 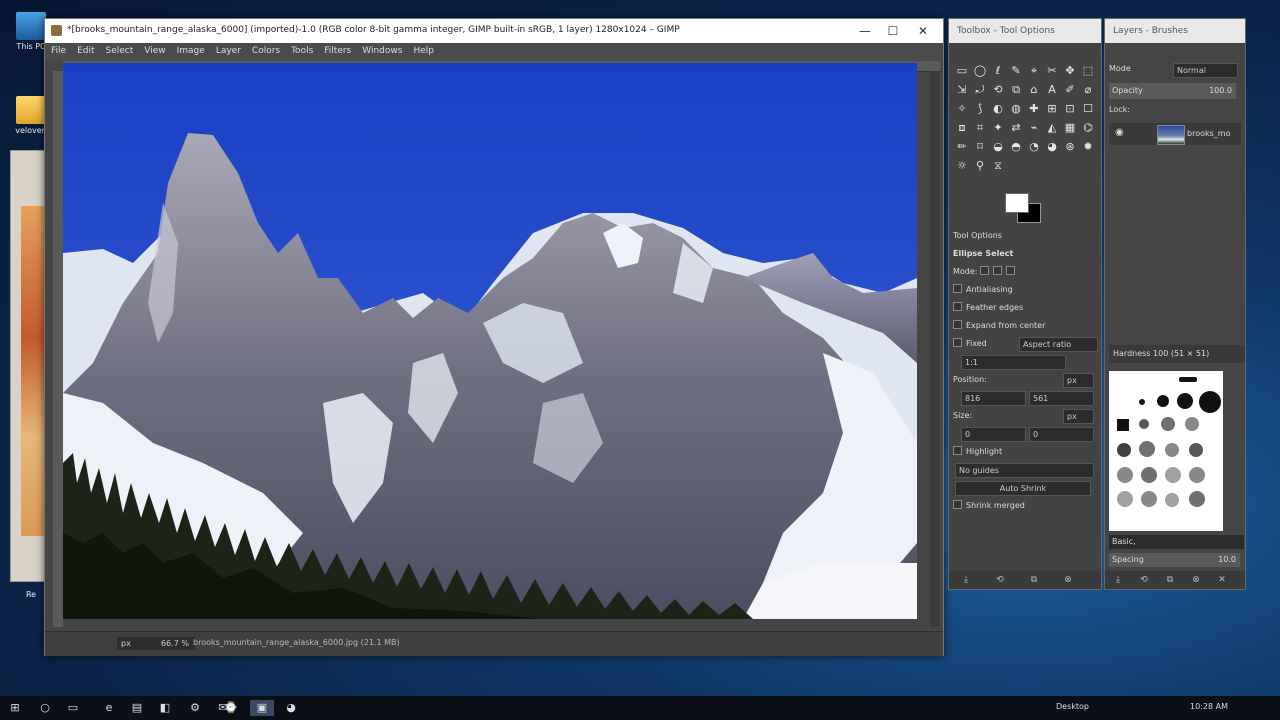 What do you see at coordinates (58, 349) in the screenshot?
I see `vertical-ruler` at bounding box center [58, 349].